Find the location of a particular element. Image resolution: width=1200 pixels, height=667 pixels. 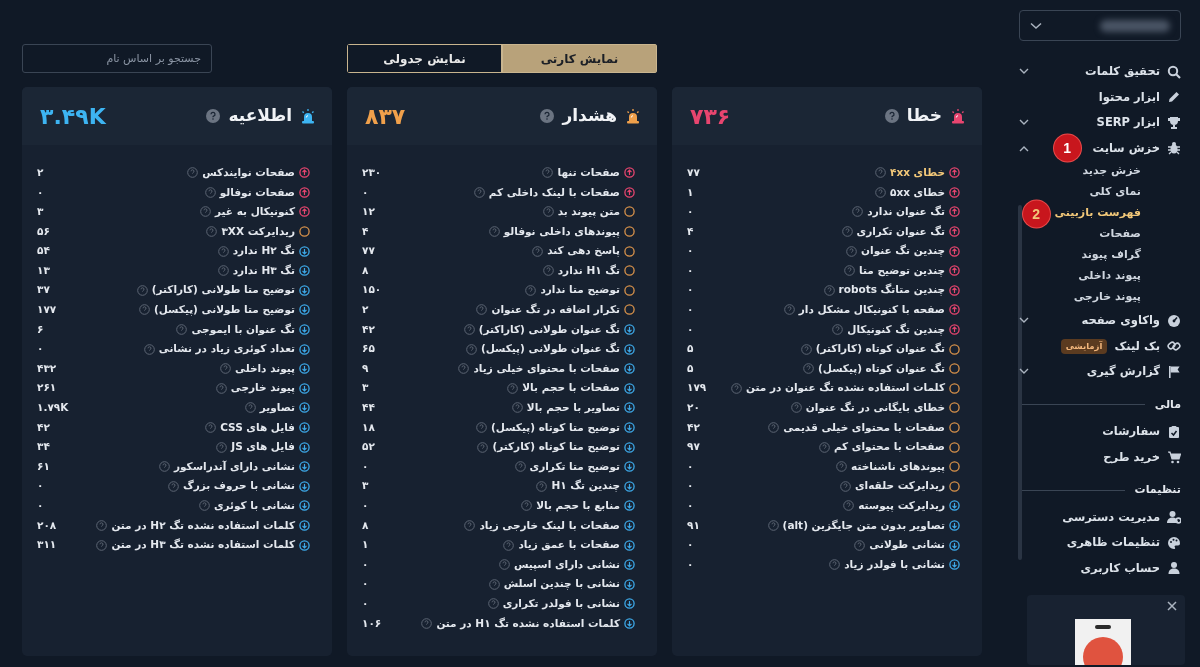

close-icon is located at coordinates (1172, 606).